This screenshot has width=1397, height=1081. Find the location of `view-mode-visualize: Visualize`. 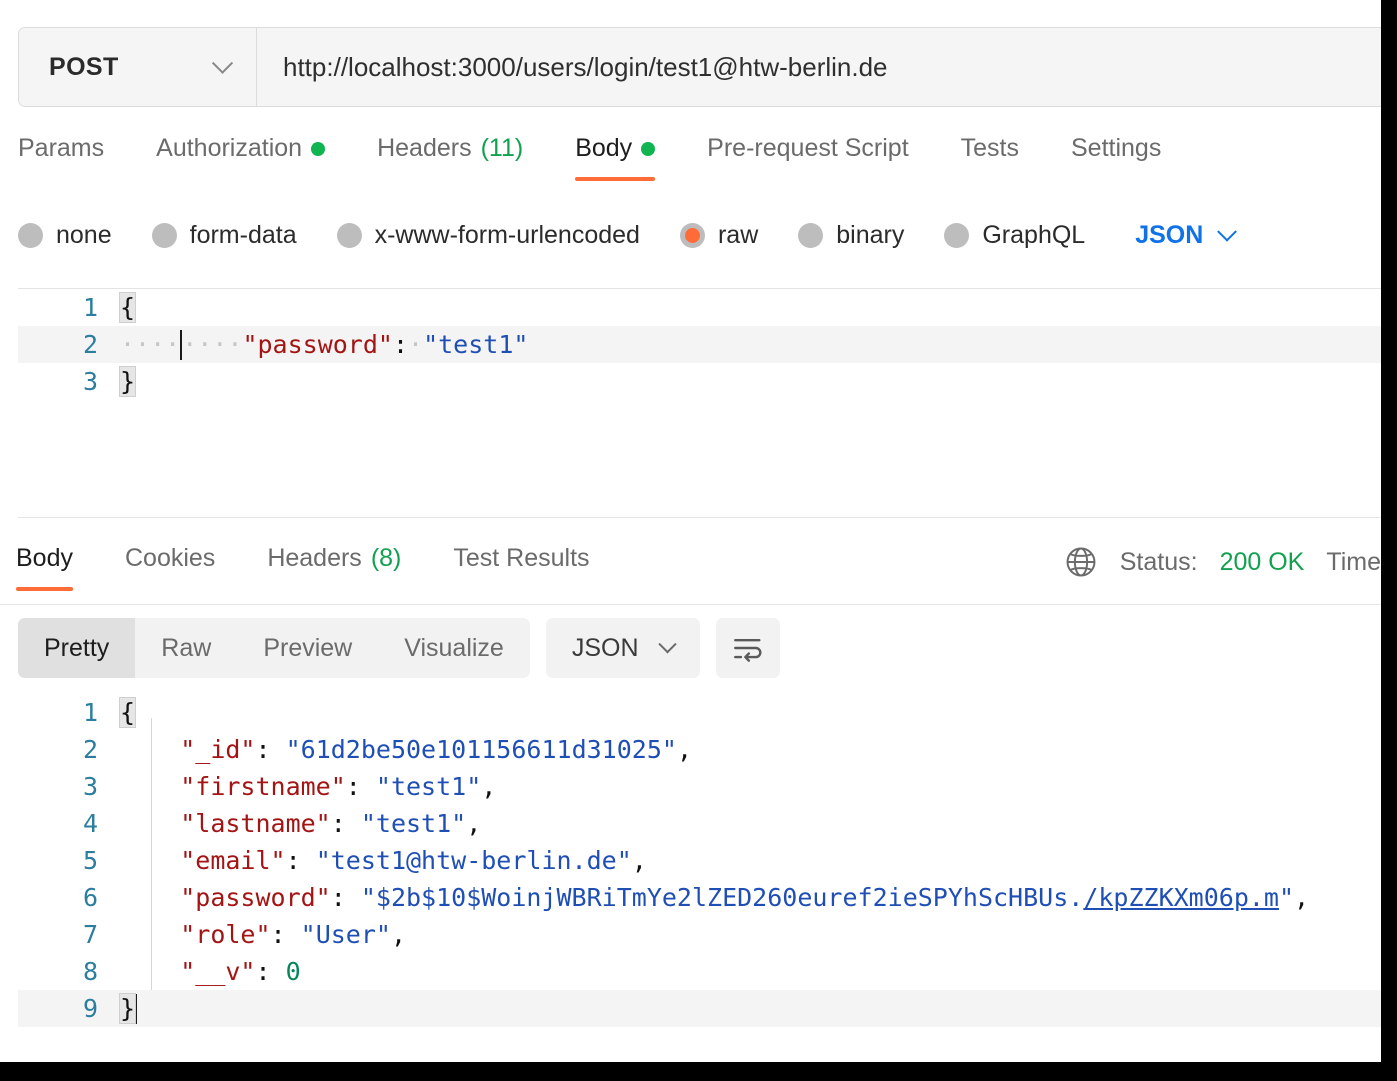

view-mode-visualize: Visualize is located at coordinates (454, 648).